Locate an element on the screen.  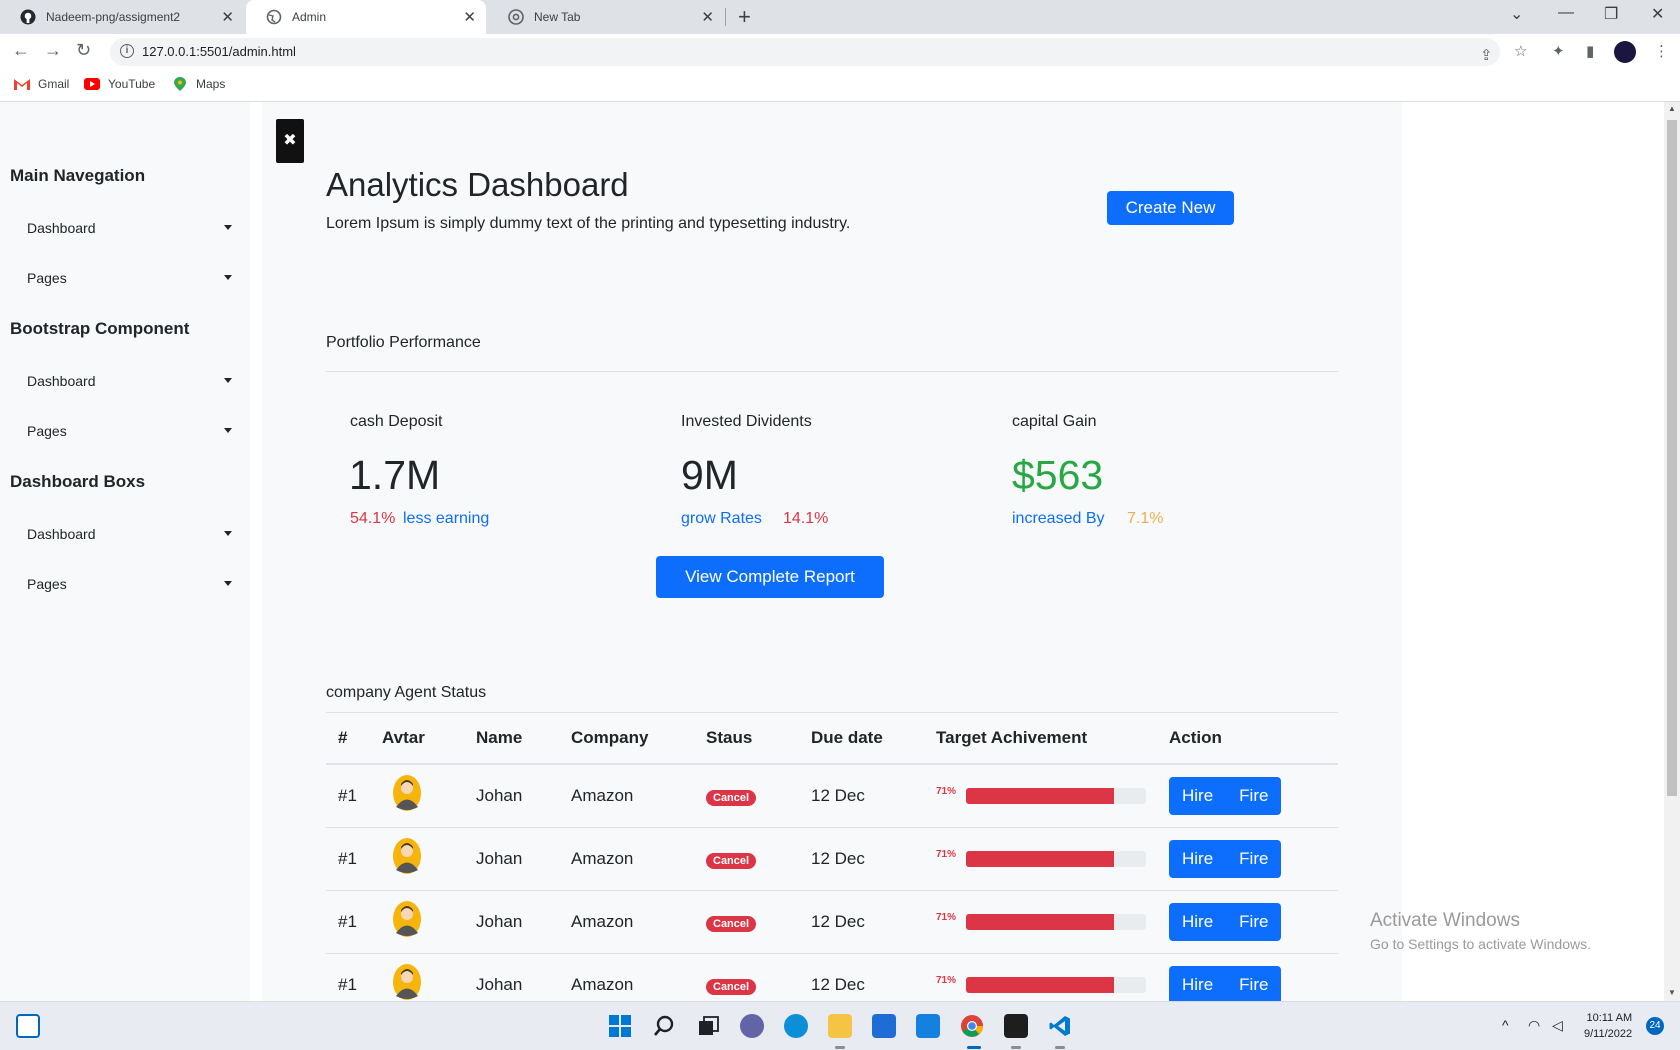
github-icon is located at coordinates (28, 17).